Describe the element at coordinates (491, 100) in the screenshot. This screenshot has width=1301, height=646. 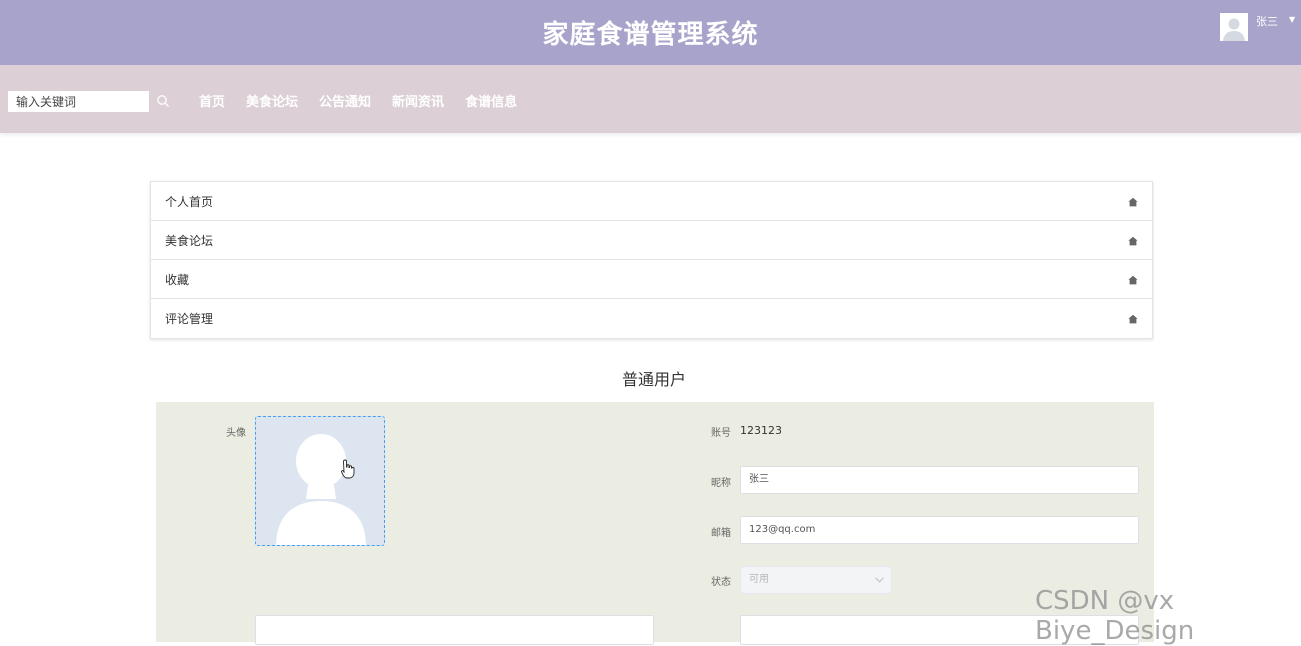
I see `nav-link-recipes: 食谱信息` at that location.